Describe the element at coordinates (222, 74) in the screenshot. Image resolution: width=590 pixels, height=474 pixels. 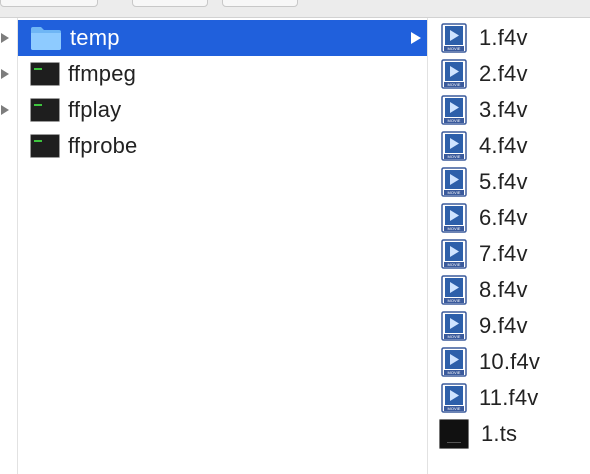
I see `list-item-ffmpeg: ffmpeg` at that location.